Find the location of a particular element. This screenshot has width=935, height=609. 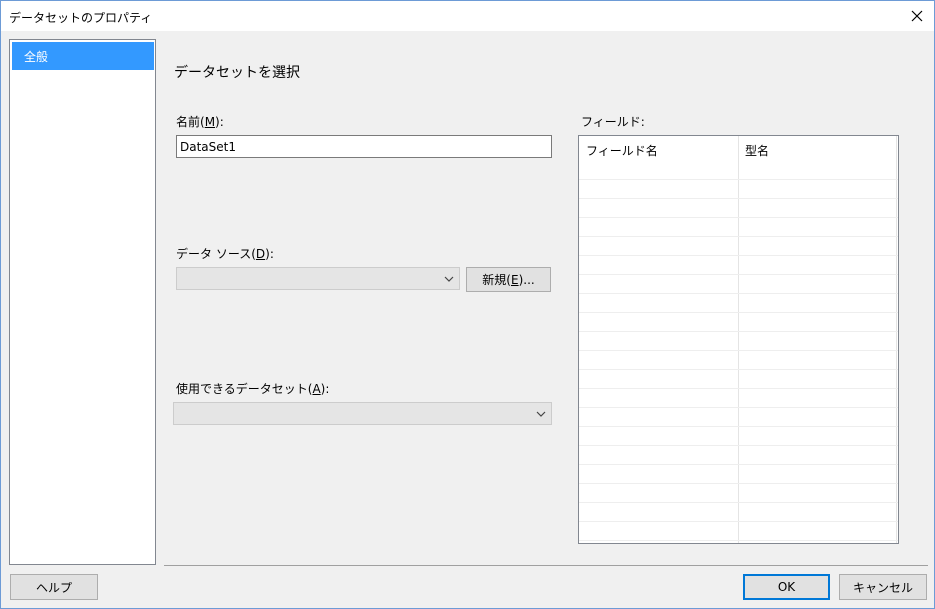

help-button: ヘルプ is located at coordinates (54, 587).